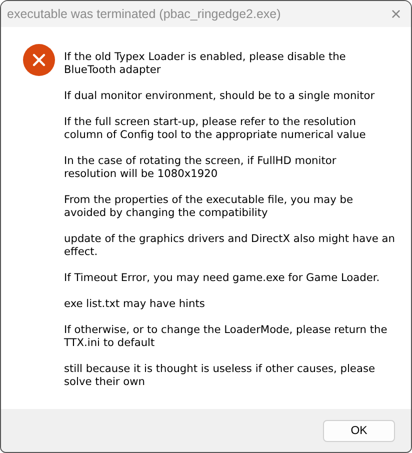 This screenshot has width=412, height=453. Describe the element at coordinates (209, 207) in the screenshot. I see `message-paragraph: From the properties of the executable file, you may be avoided by changing the compatibility` at that location.